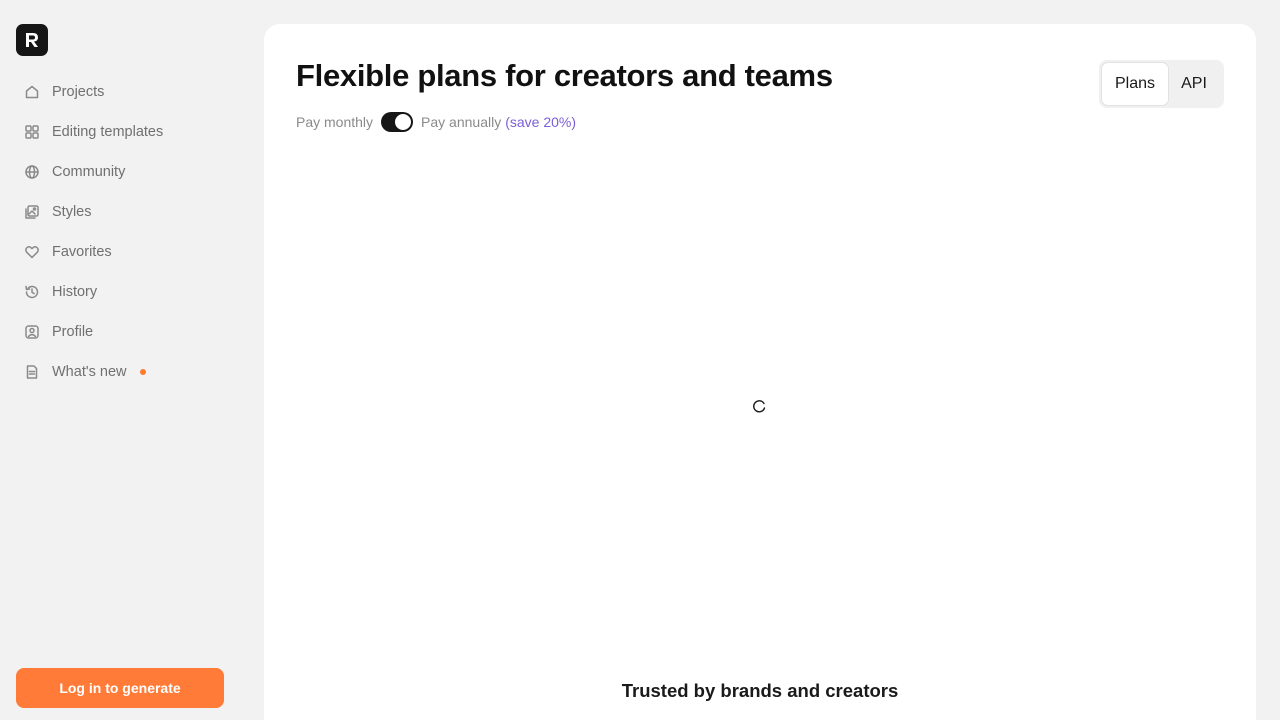 The width and height of the screenshot is (1280, 720). What do you see at coordinates (132, 252) in the screenshot?
I see `sidebar-item-favorites: Favorites` at bounding box center [132, 252].